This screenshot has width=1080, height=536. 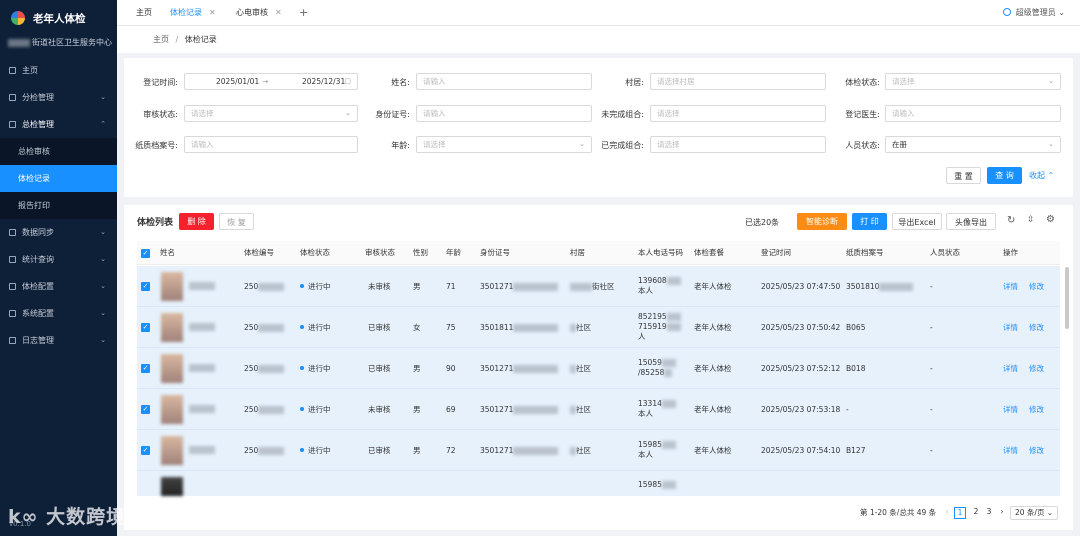 I want to click on restore-button: 恢 复, so click(x=236, y=221).